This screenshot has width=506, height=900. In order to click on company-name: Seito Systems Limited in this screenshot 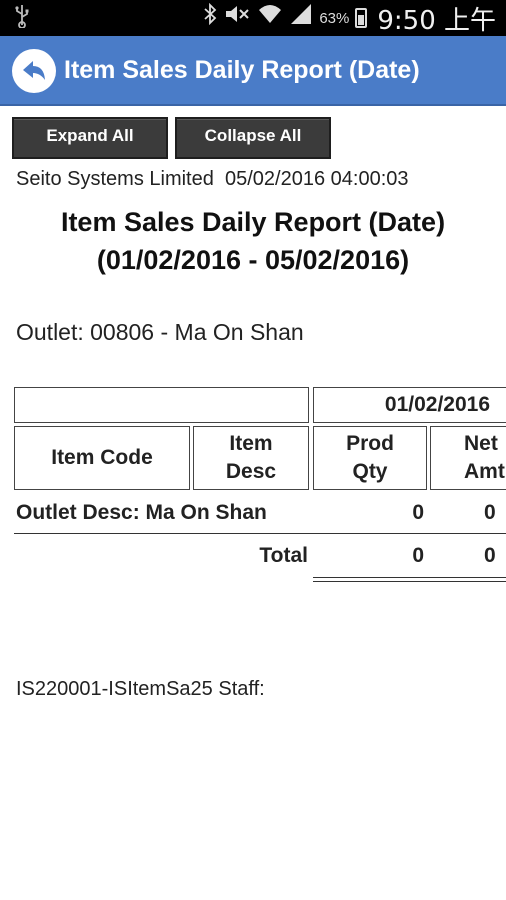, I will do `click(115, 179)`.